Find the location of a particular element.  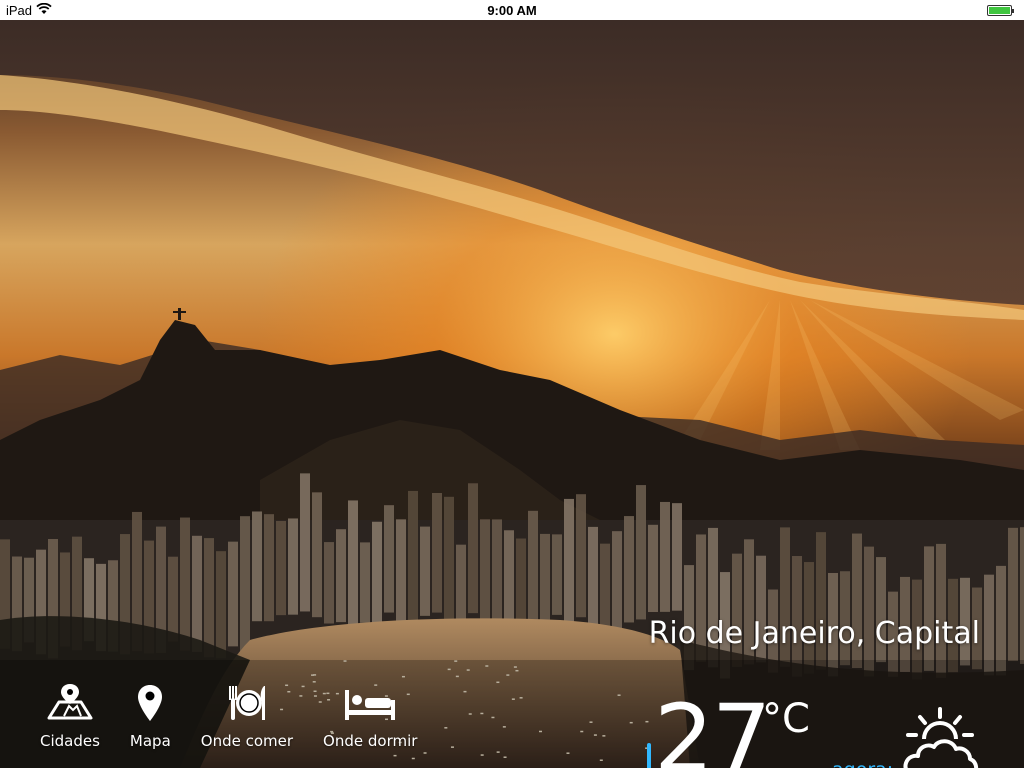

bottom-navigation: Cidades Mapa Onde comer Onde dormir is located at coordinates (243, 715).